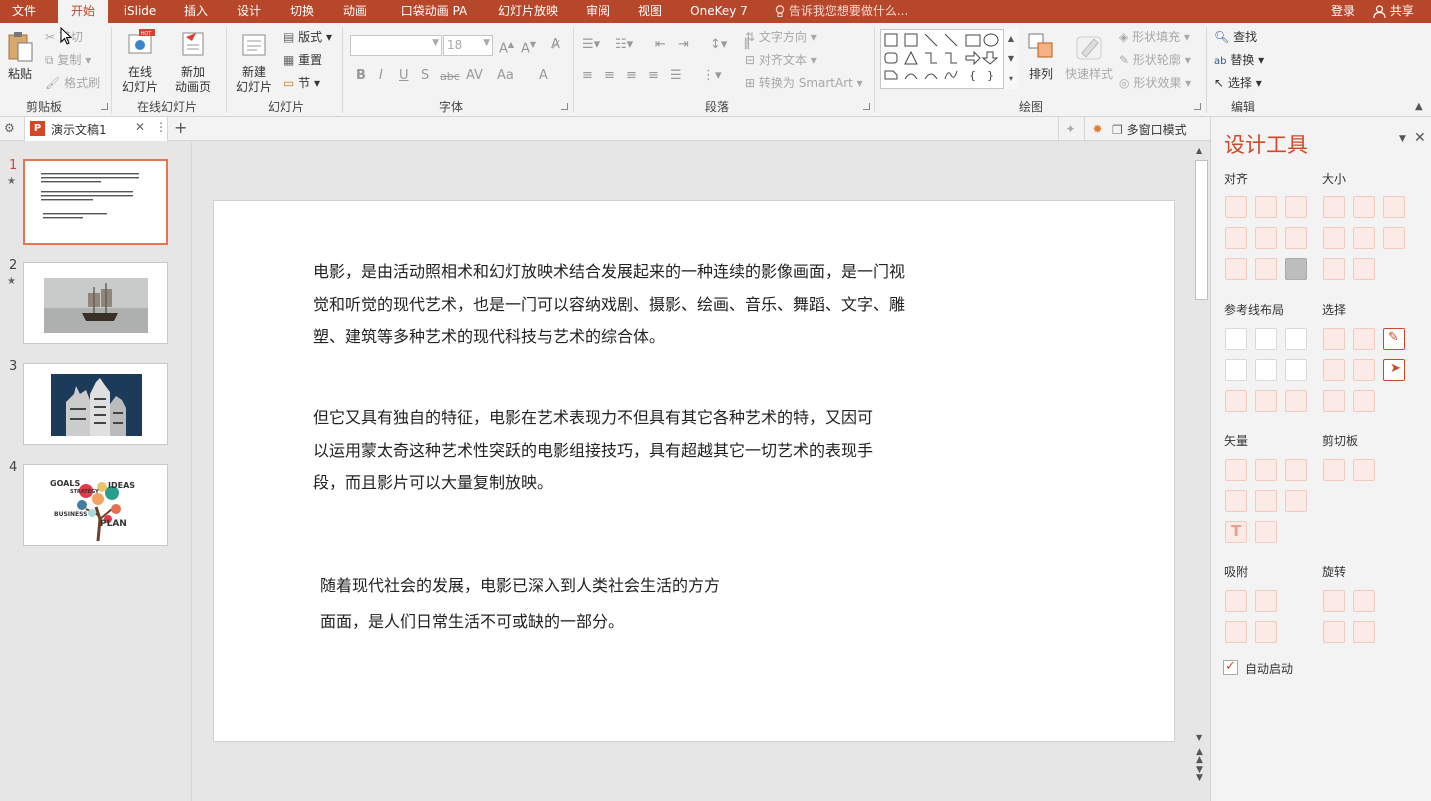 Image resolution: width=1431 pixels, height=801 pixels. What do you see at coordinates (1199, 737) in the screenshot?
I see `scroll-down-icon: ▼` at bounding box center [1199, 737].